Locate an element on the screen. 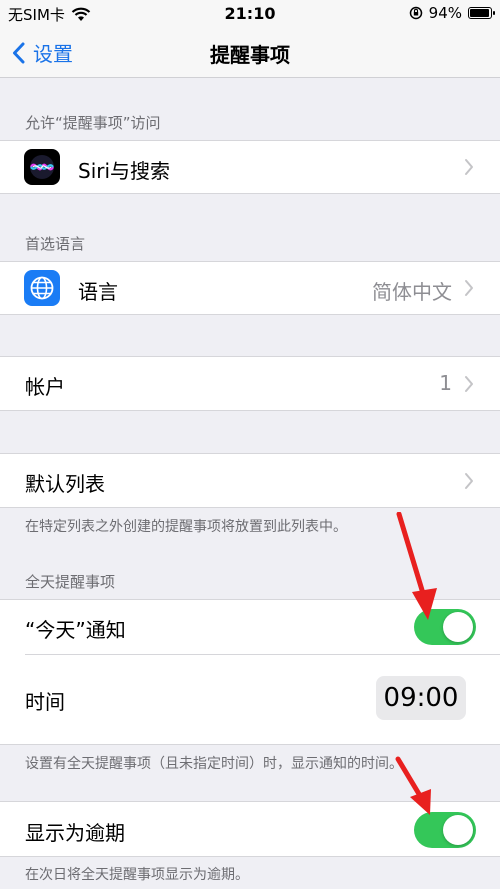 This screenshot has width=500, height=889. time-picker-button: 09:00 is located at coordinates (421, 698).